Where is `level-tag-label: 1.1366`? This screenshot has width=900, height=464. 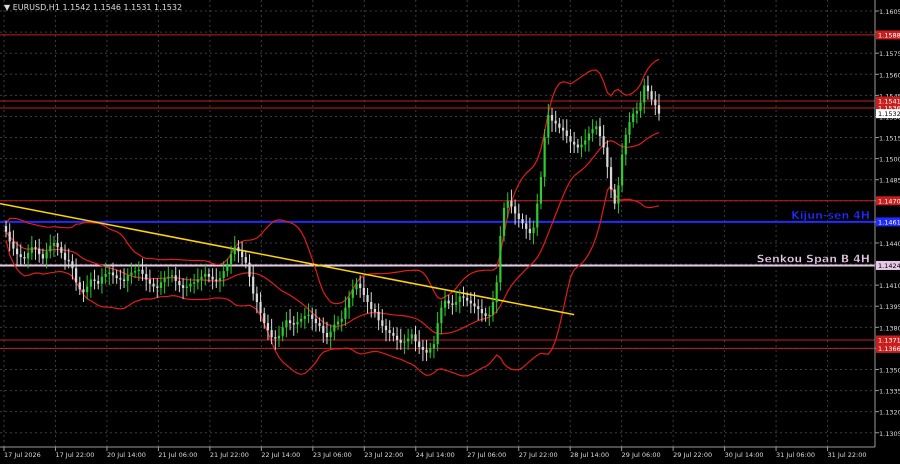 level-tag-label: 1.1366 is located at coordinates (889, 349).